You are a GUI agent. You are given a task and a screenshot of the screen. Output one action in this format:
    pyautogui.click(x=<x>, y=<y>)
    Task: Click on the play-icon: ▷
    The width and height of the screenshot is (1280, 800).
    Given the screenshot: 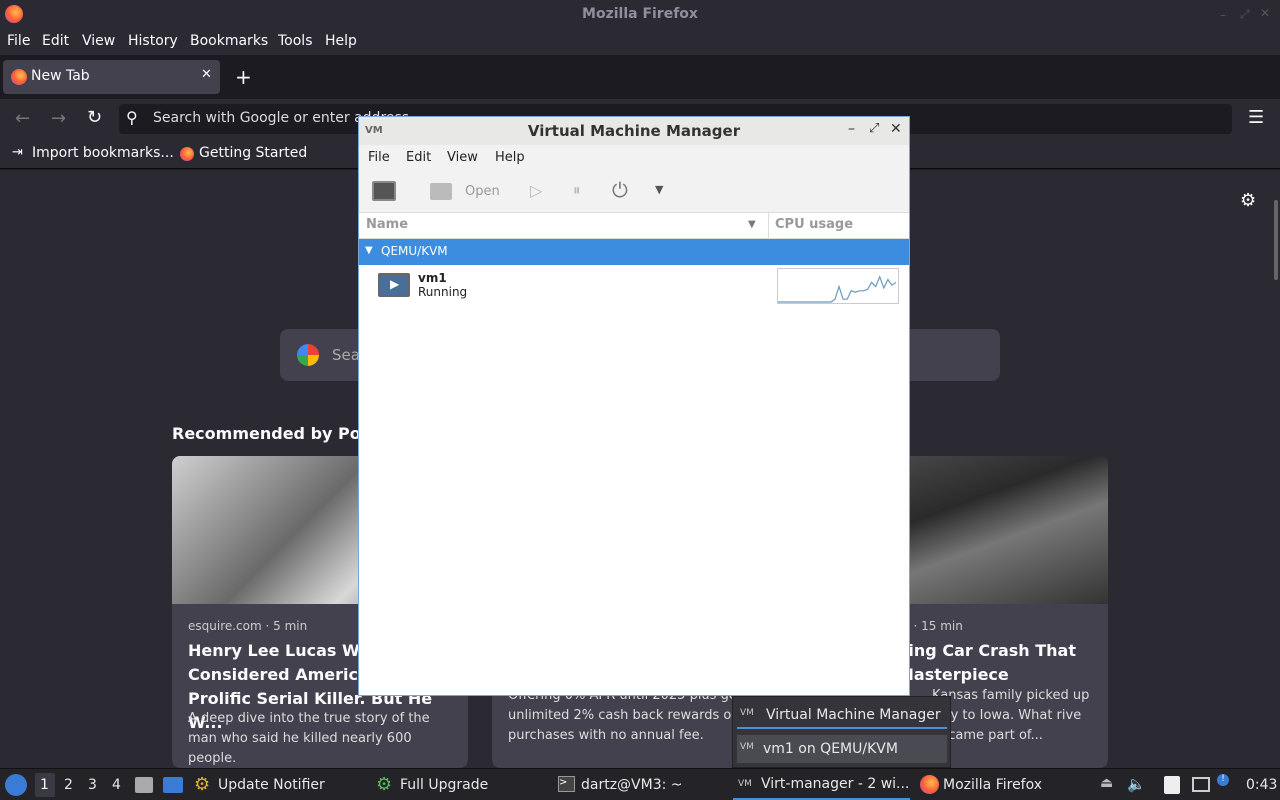 What is the action you would take?
    pyautogui.click(x=536, y=190)
    